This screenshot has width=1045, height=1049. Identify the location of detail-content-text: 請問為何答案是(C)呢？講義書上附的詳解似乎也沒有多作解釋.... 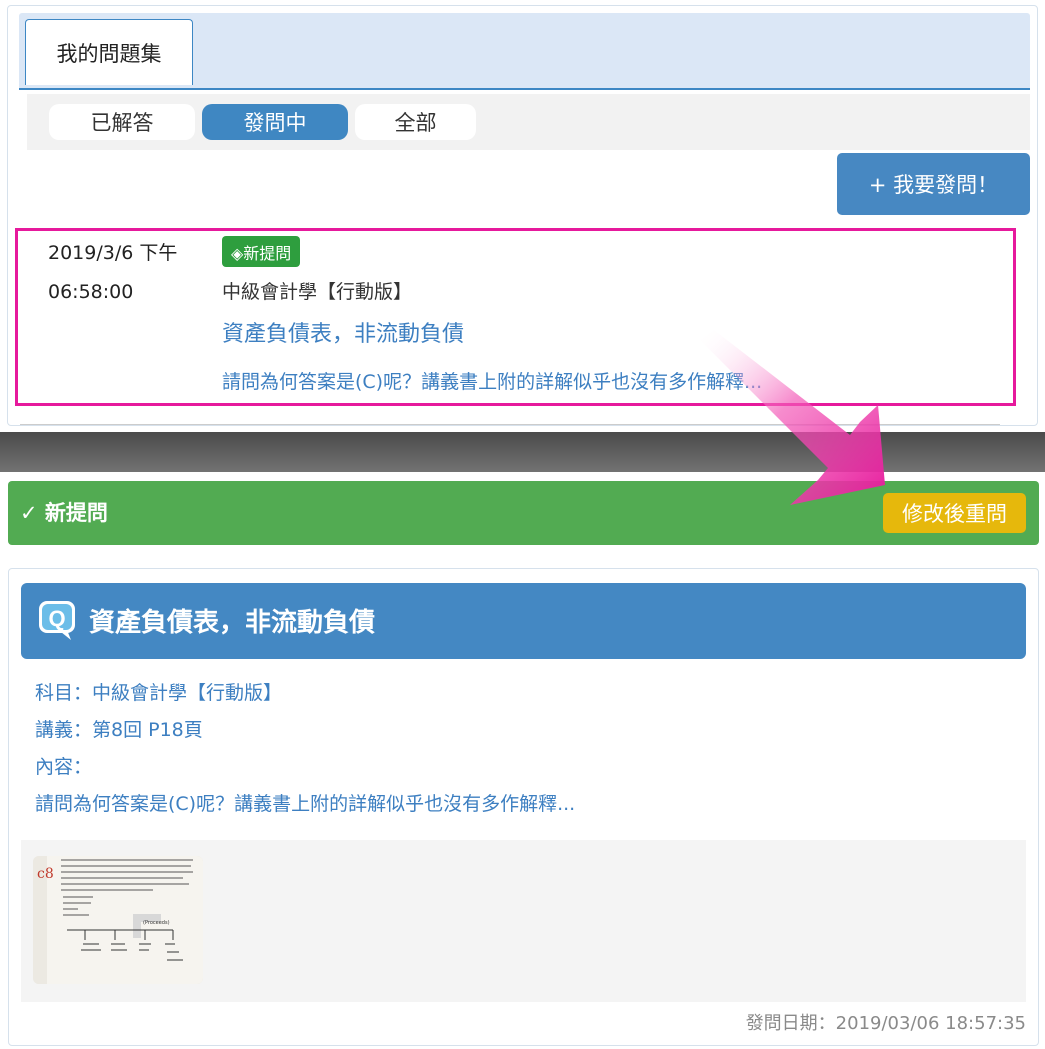
(305, 804).